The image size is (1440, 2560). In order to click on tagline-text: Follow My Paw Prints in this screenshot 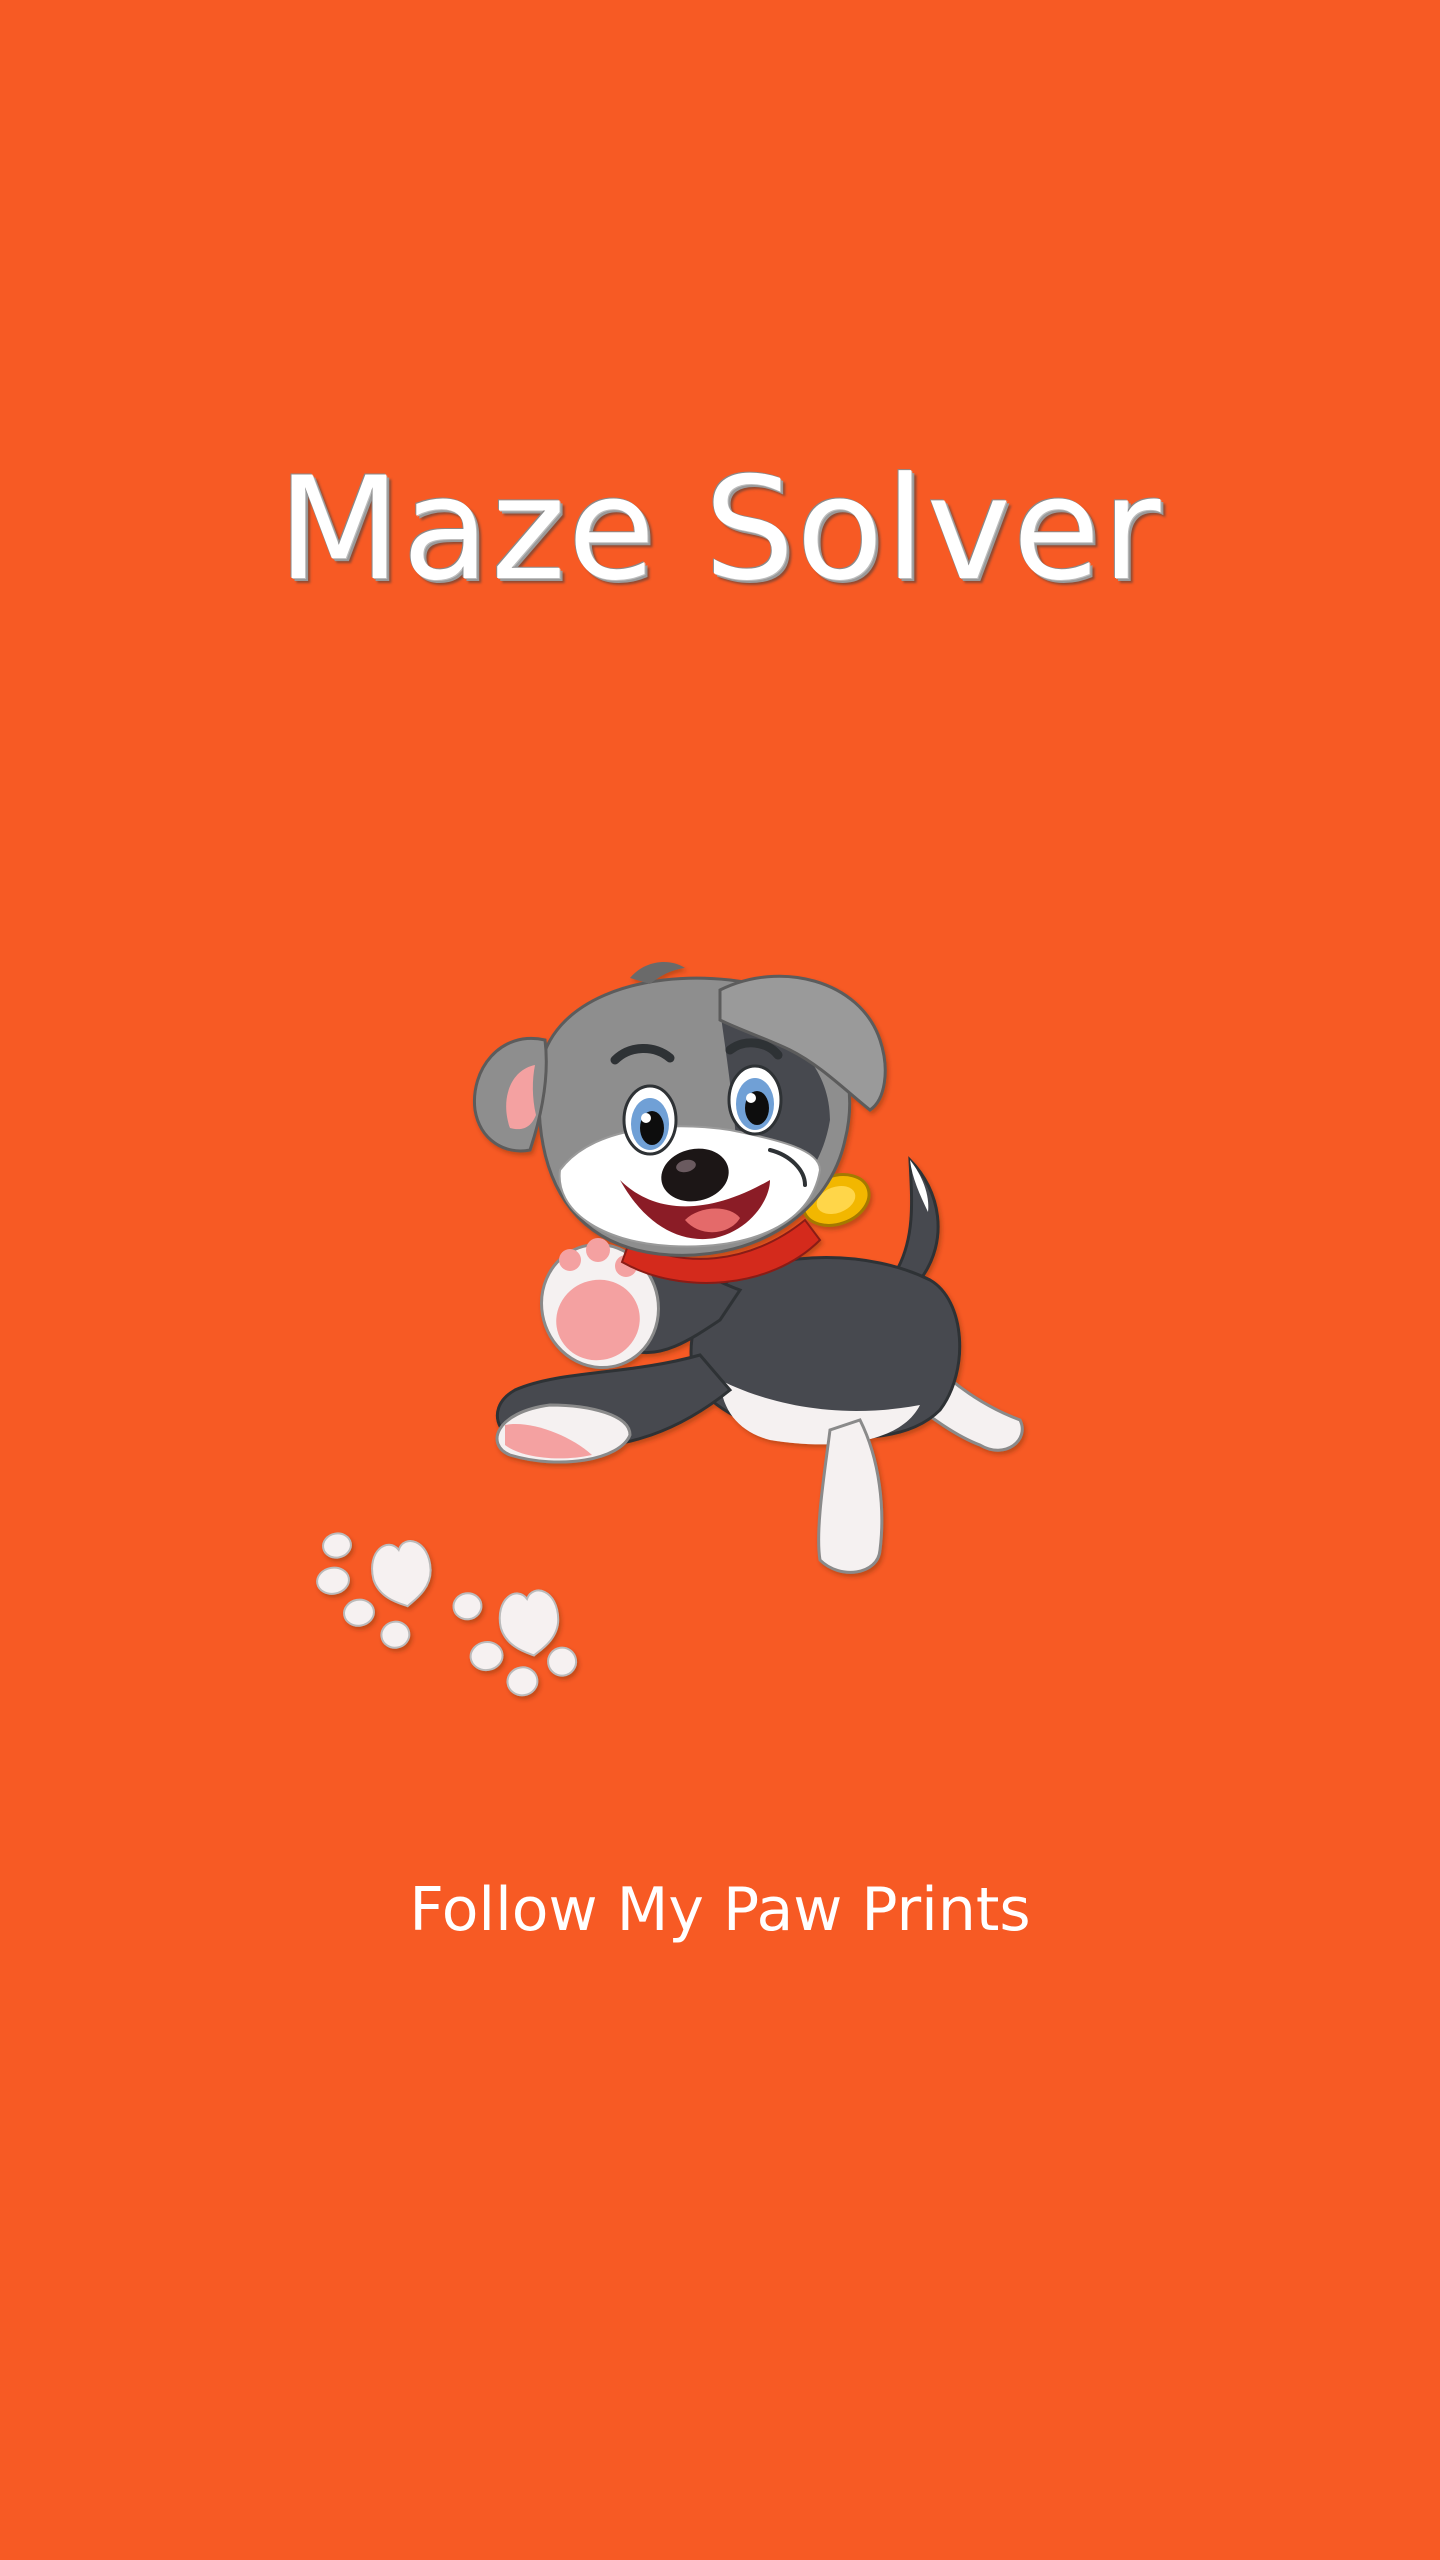, I will do `click(720, 1910)`.